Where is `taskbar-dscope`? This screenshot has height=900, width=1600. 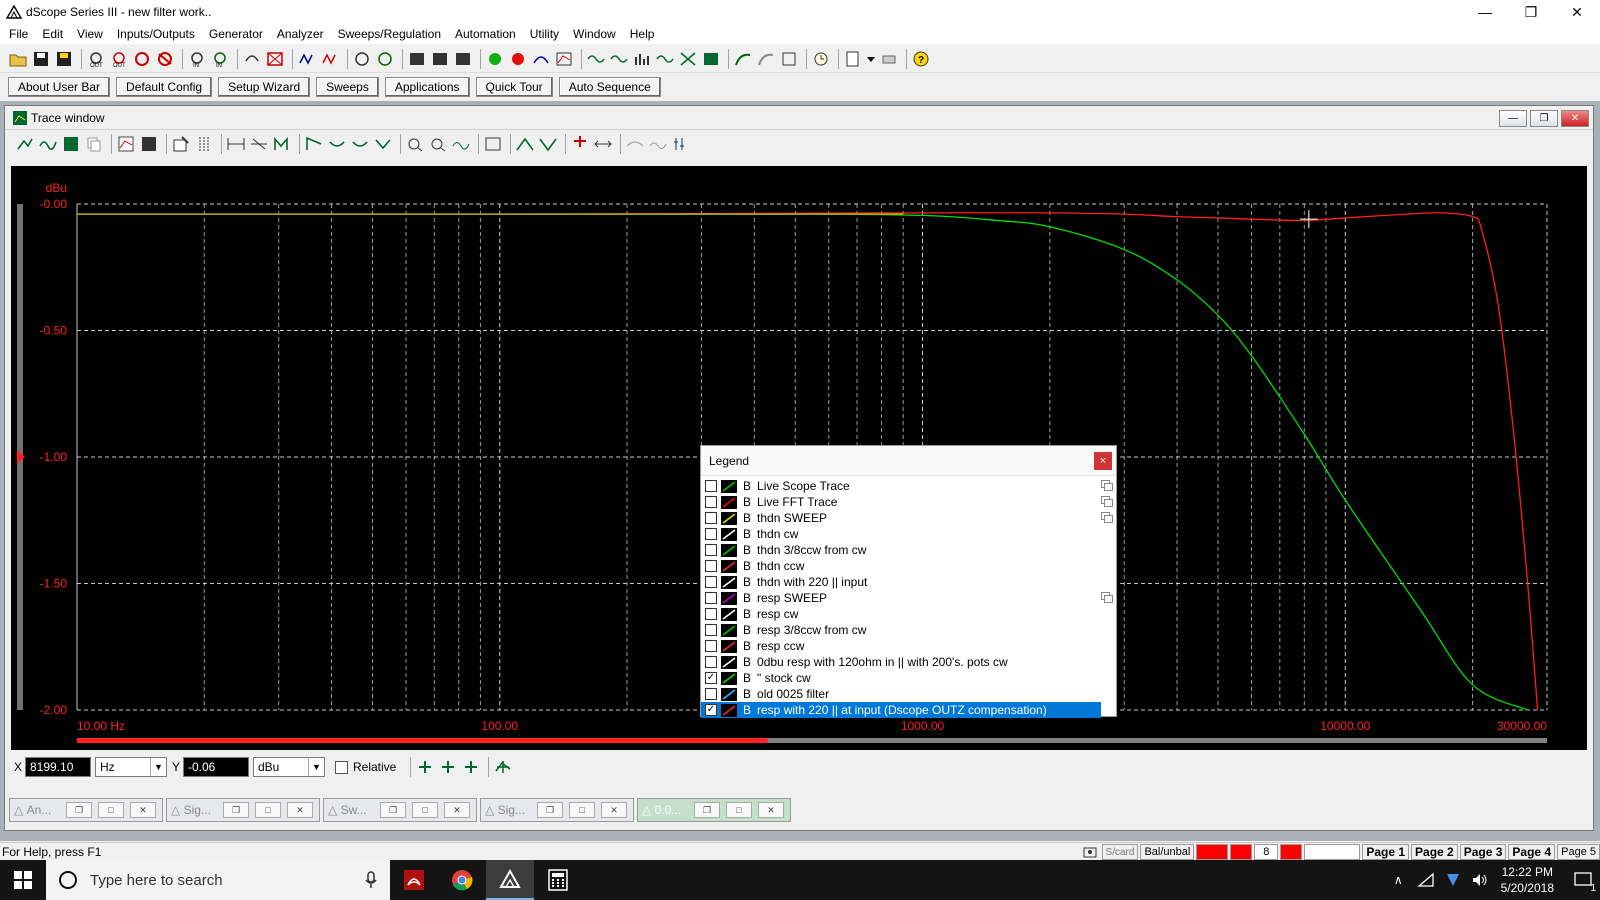
taskbar-dscope is located at coordinates (510, 880).